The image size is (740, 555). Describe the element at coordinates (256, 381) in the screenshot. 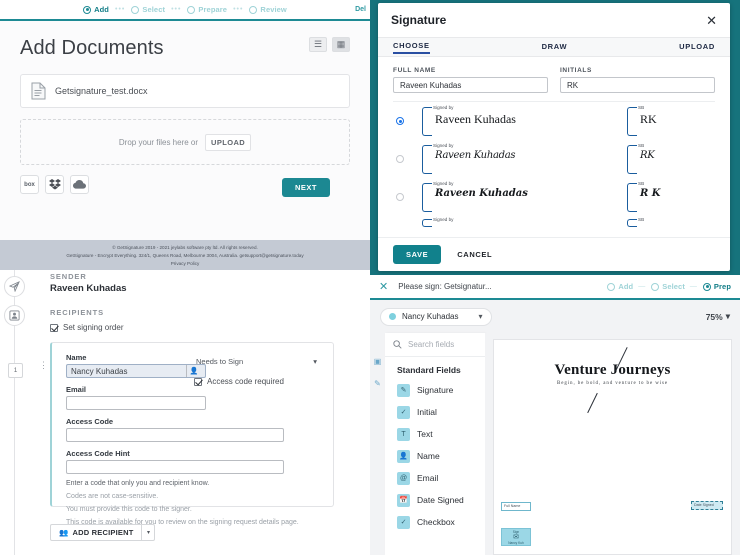

I see `access-code-required-row: Access code required` at that location.